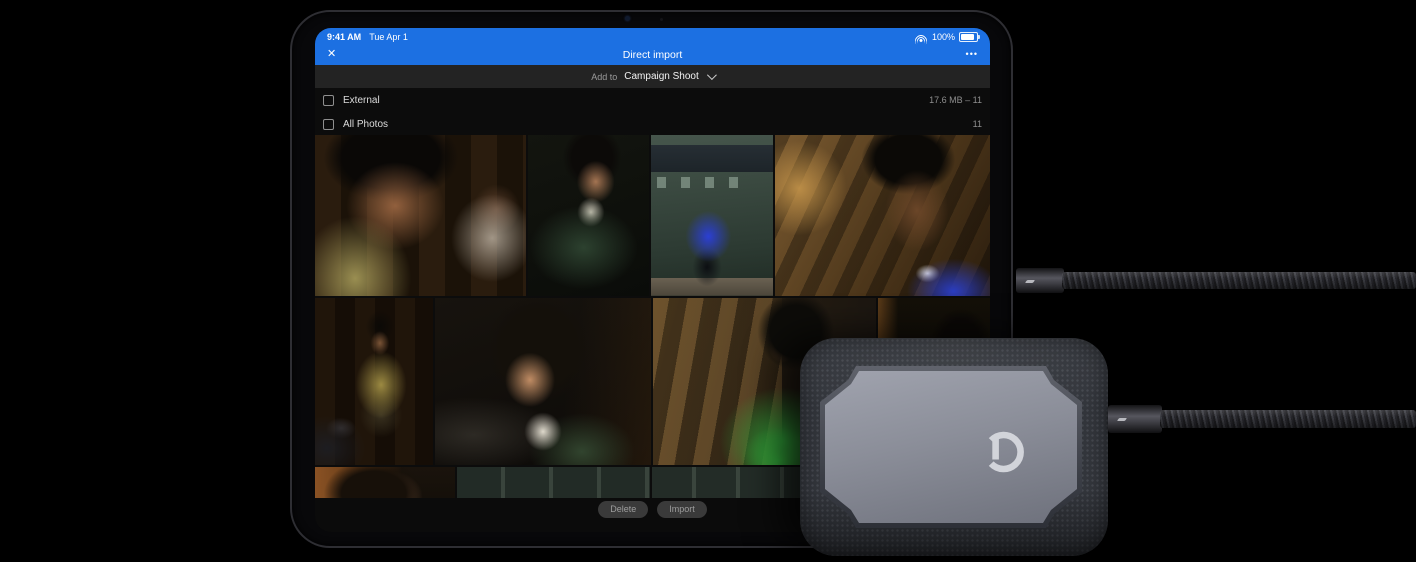  Describe the element at coordinates (604, 76) in the screenshot. I see `add-to-label: Add to` at that location.